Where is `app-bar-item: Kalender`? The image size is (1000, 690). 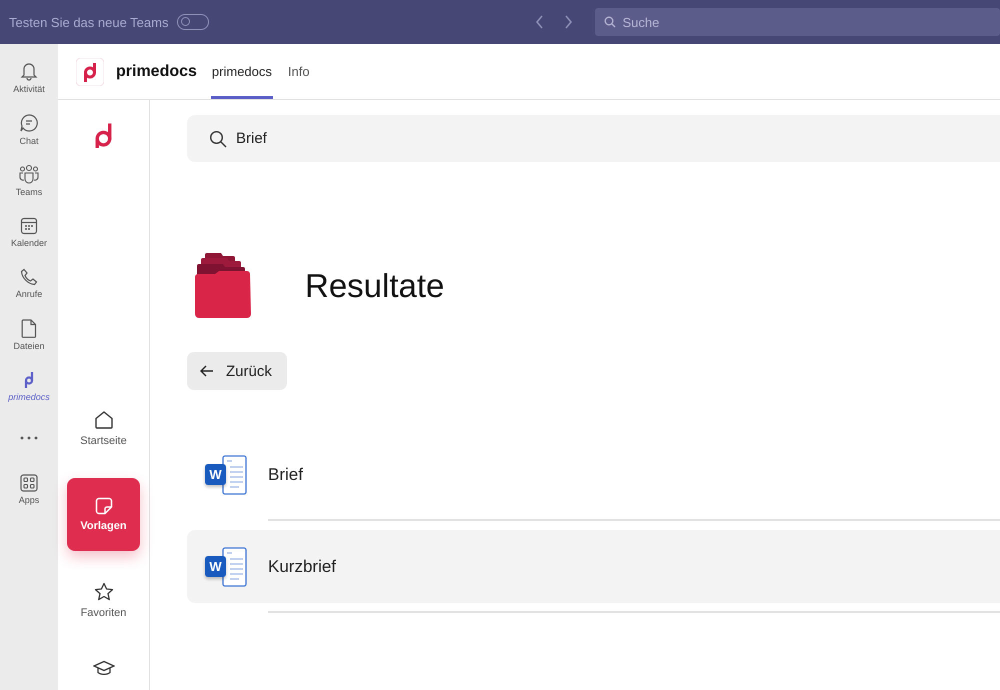
app-bar-item: Kalender is located at coordinates (29, 232).